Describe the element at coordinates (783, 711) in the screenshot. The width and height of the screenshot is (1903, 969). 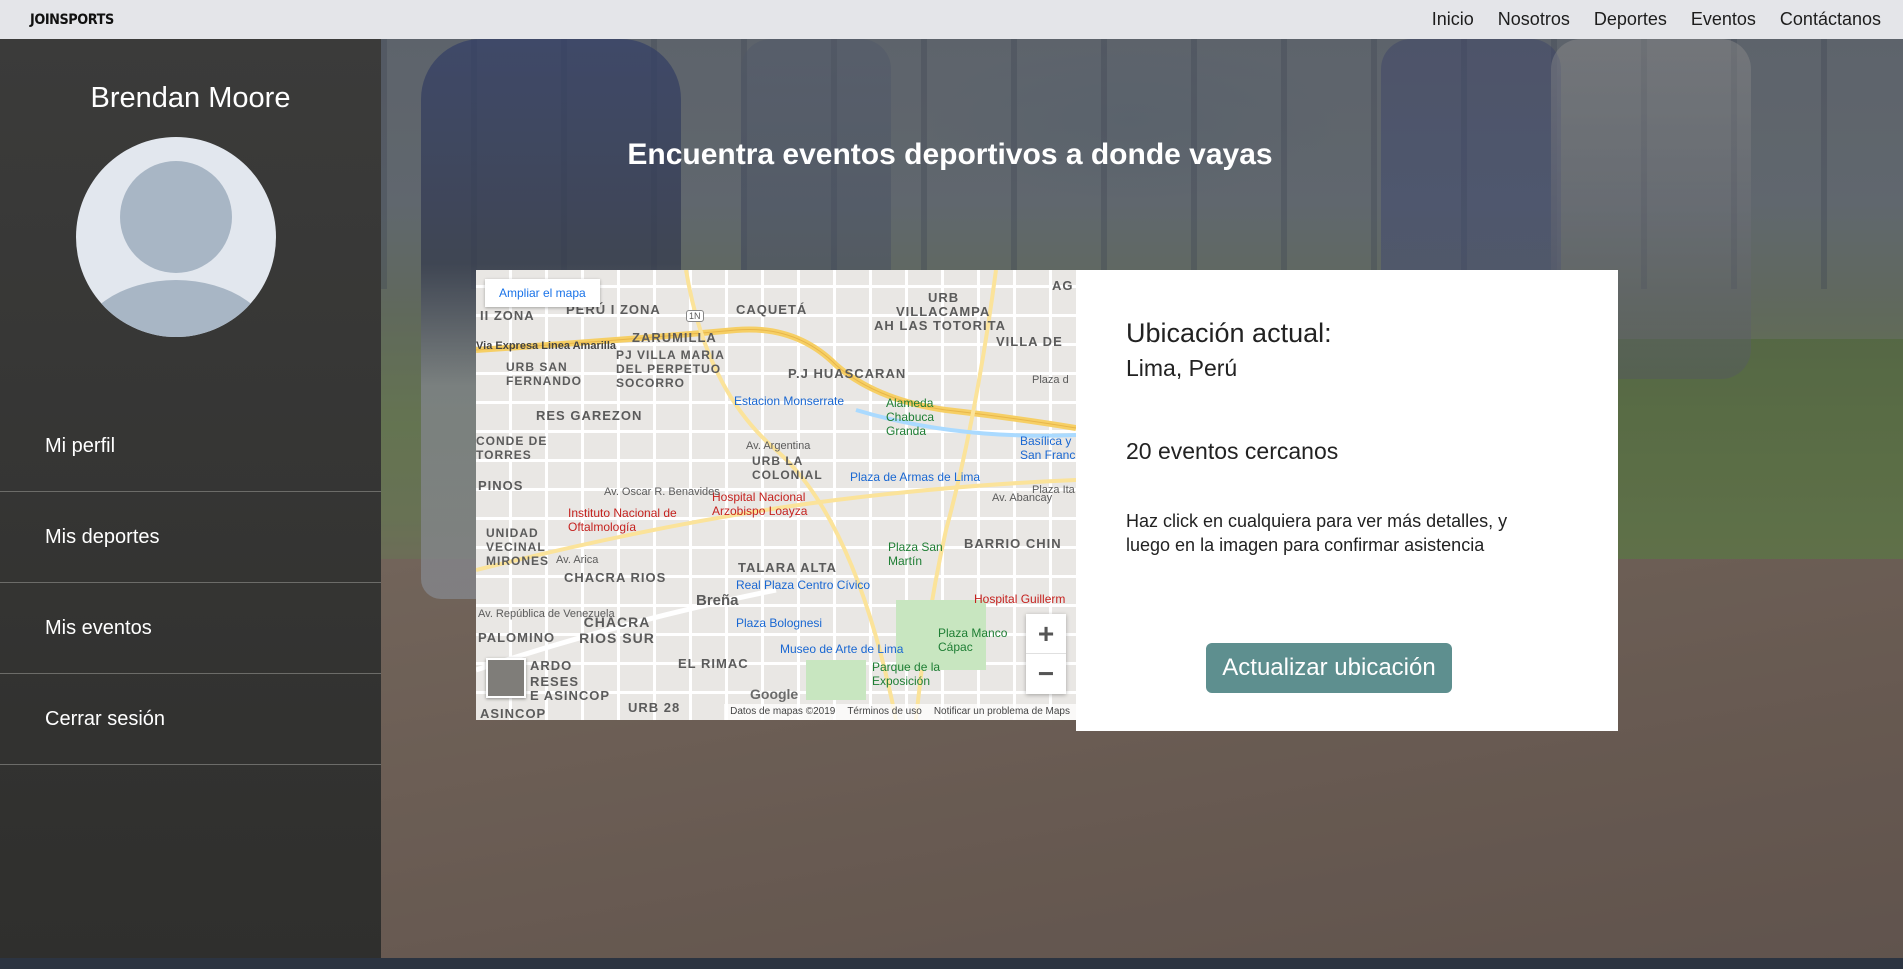
I see `map-data-credit: Datos de mapas ©2019` at that location.